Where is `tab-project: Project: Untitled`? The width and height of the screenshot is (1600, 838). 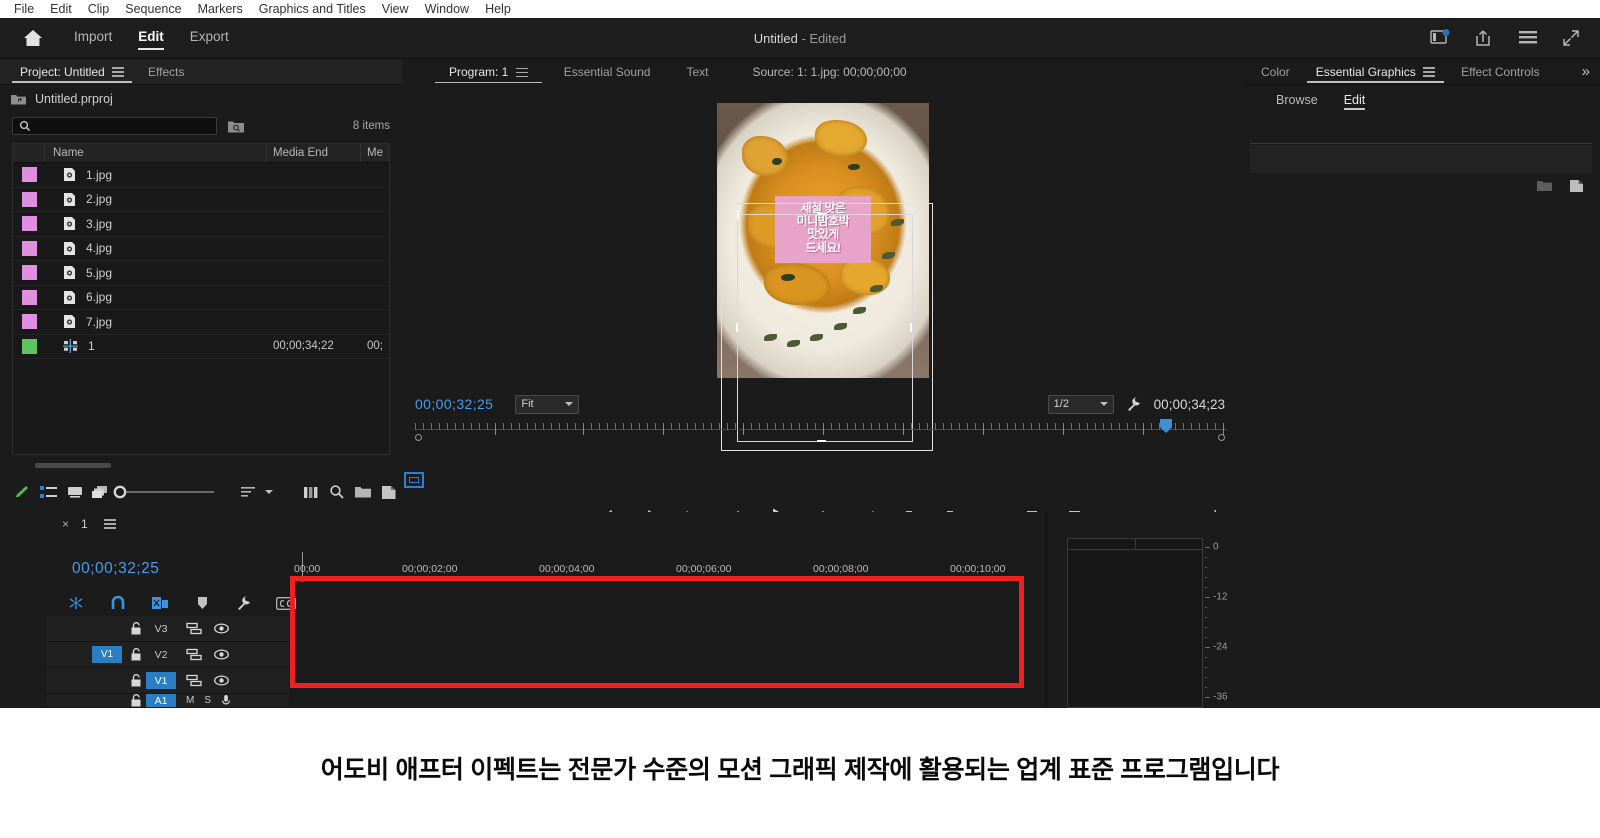 tab-project: Project: Untitled is located at coordinates (72, 71).